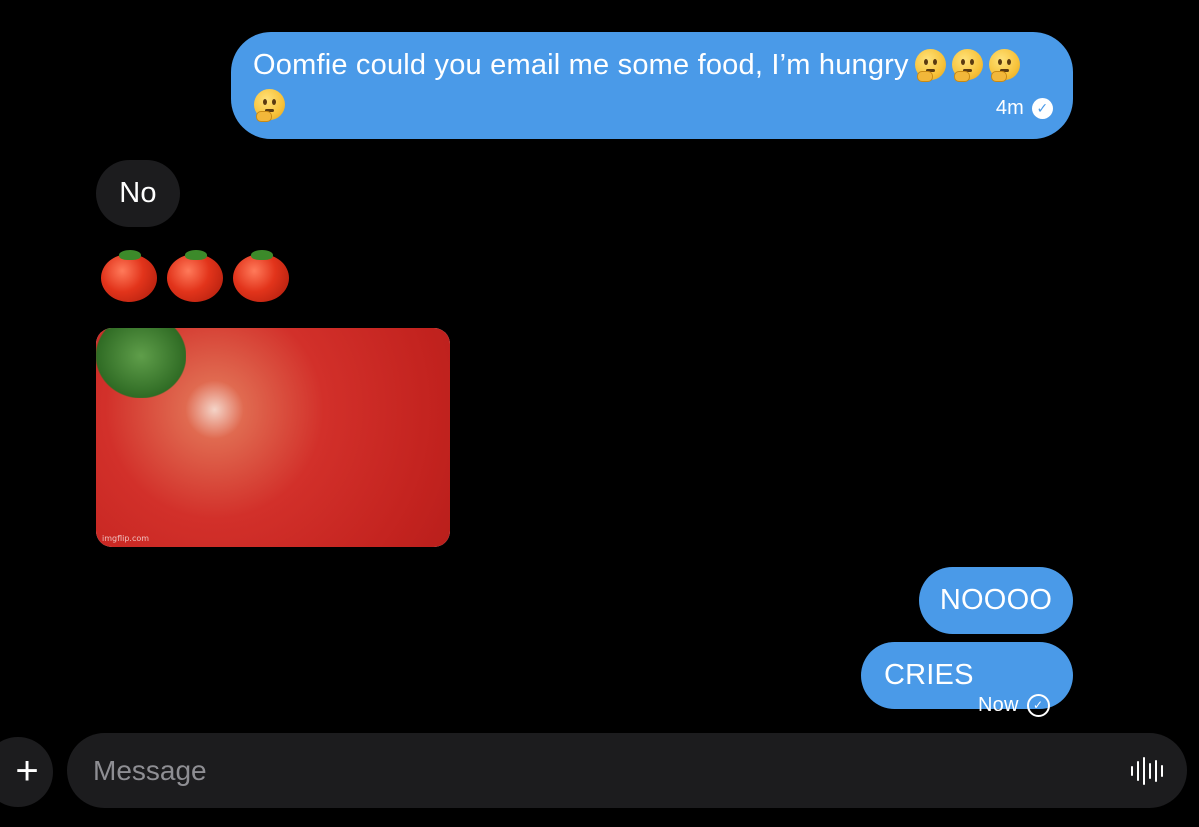  Describe the element at coordinates (998, 705) in the screenshot. I see `message-timestamp: Now` at that location.